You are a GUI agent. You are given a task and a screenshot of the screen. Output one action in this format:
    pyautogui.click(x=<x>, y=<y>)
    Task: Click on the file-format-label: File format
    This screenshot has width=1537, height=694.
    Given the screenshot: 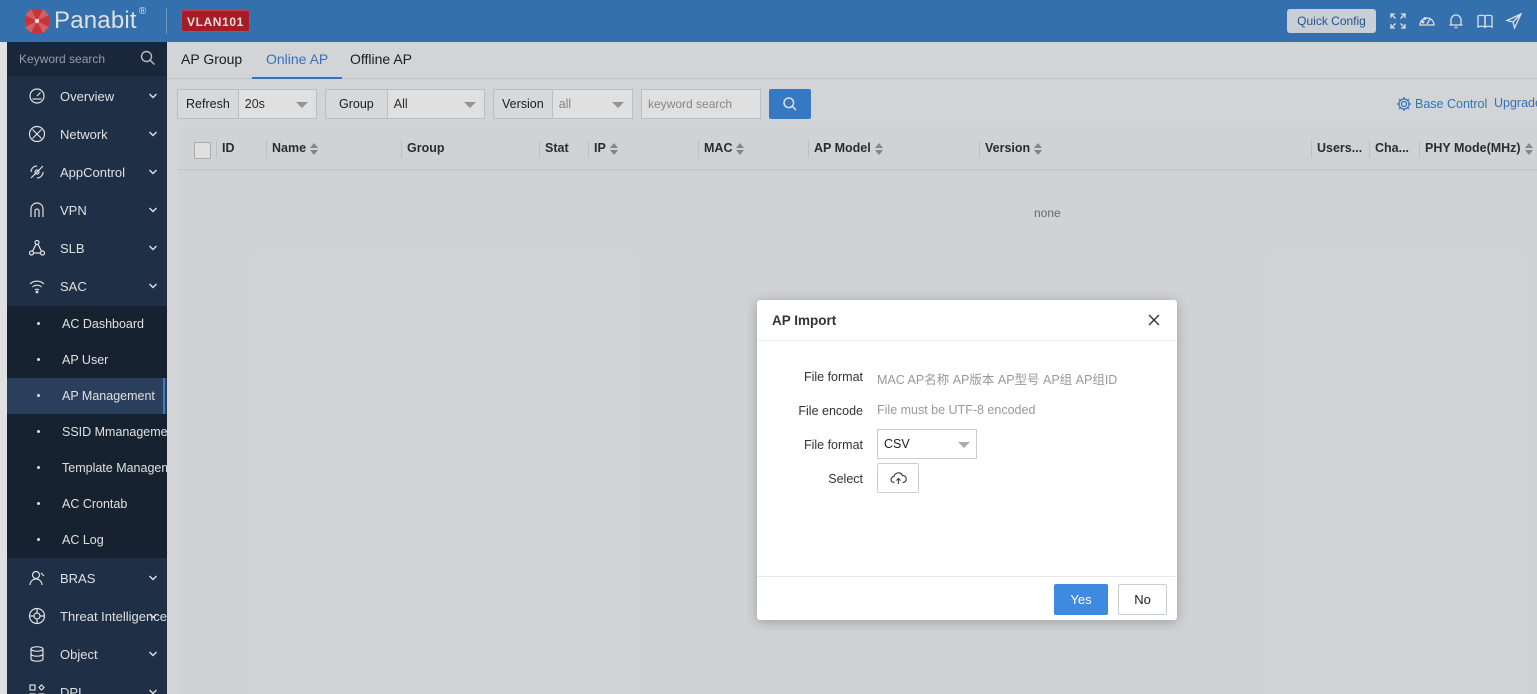 What is the action you would take?
    pyautogui.click(x=833, y=377)
    